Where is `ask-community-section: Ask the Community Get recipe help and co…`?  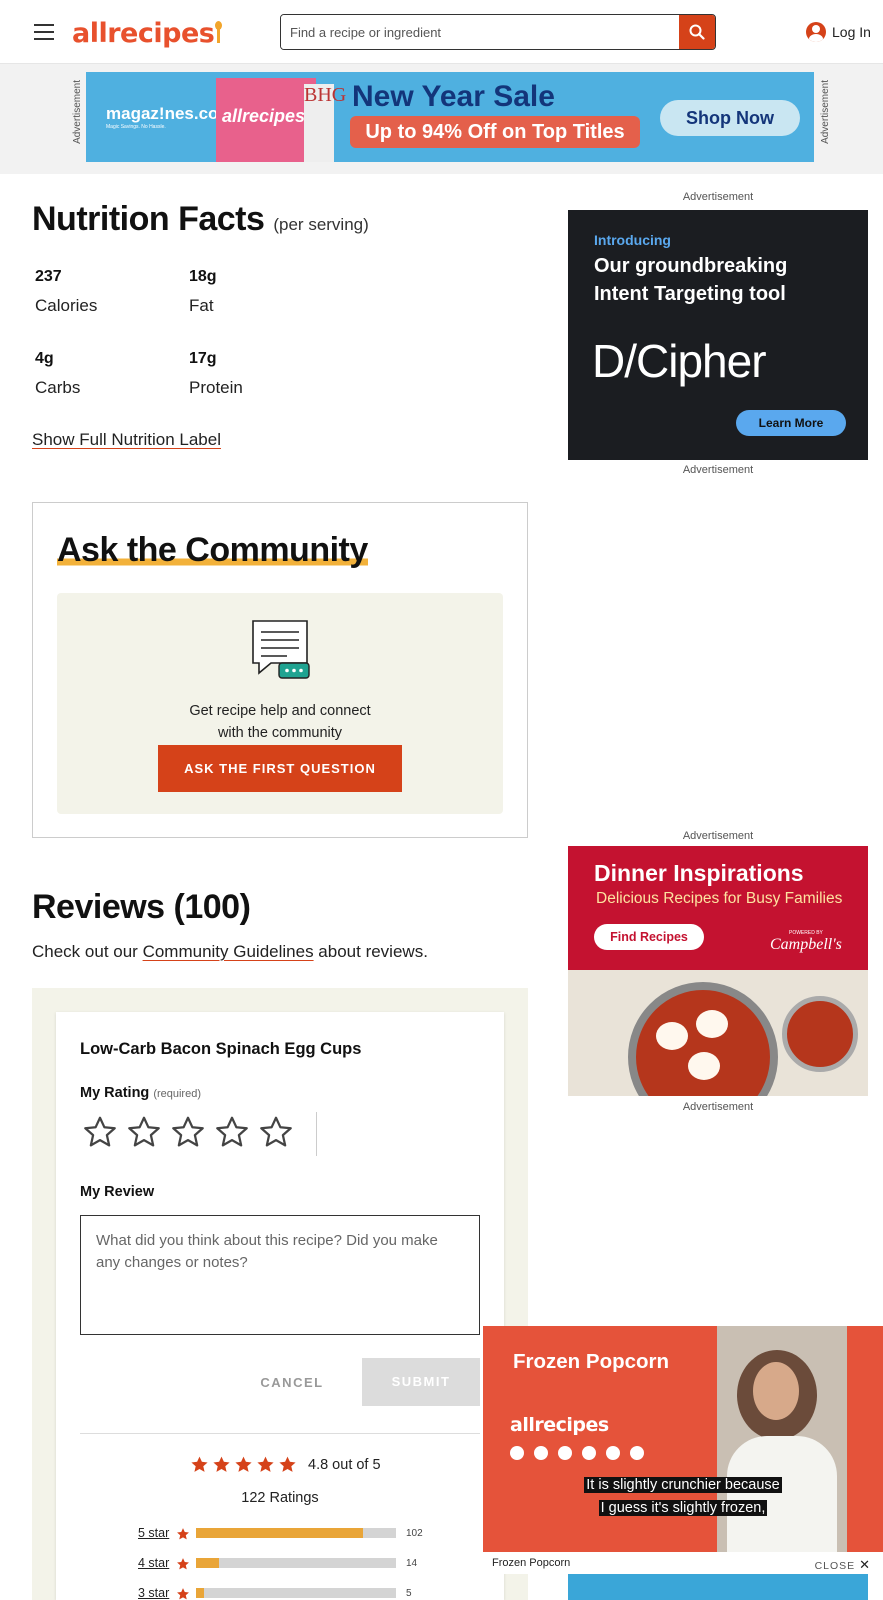 ask-community-section: Ask the Community Get recipe help and co… is located at coordinates (280, 670).